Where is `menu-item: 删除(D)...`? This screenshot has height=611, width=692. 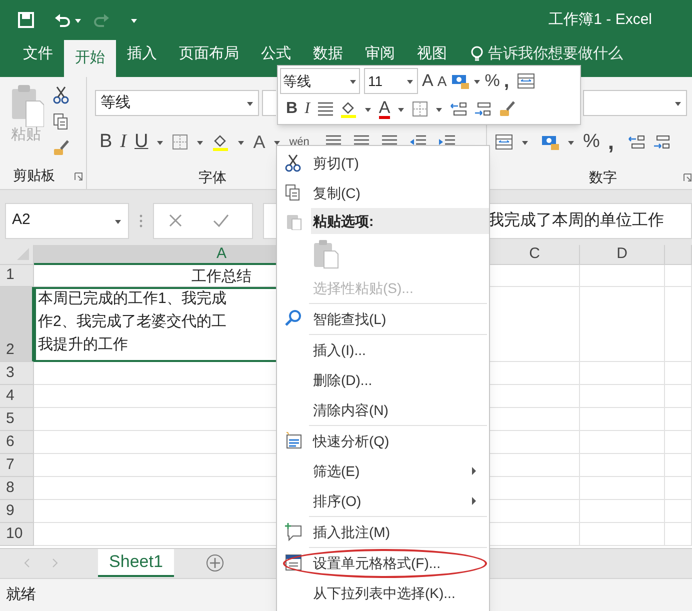 menu-item: 删除(D)... is located at coordinates (400, 380).